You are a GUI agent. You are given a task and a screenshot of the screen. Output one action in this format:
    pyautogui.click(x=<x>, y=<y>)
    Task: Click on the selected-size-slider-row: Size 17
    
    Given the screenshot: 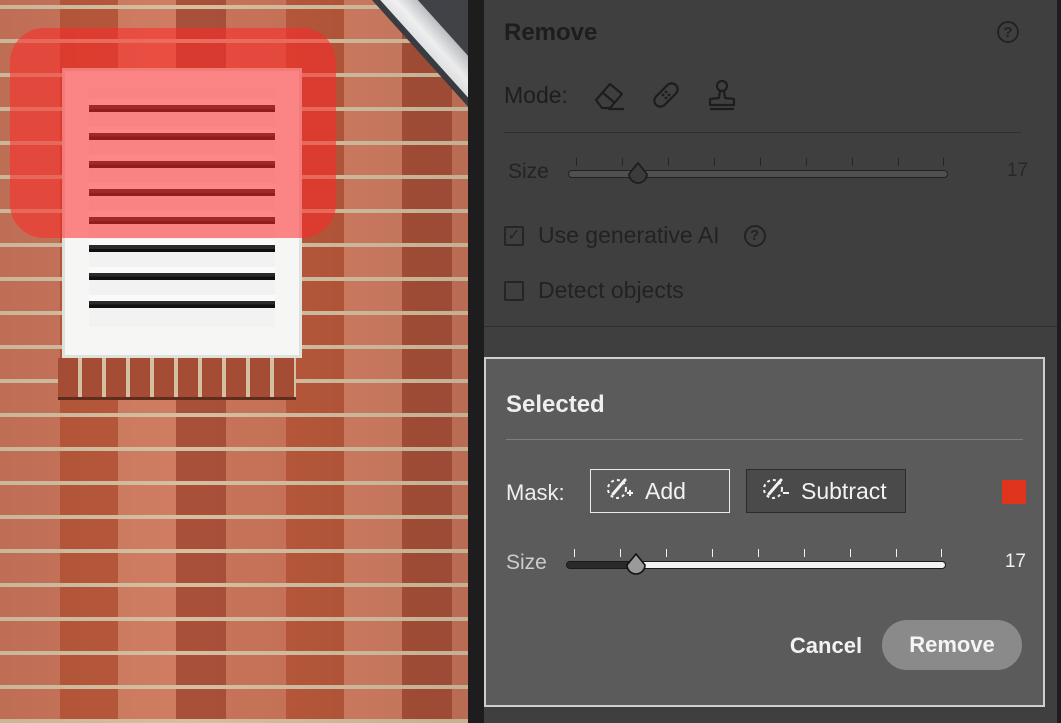 What is the action you would take?
    pyautogui.click(x=766, y=564)
    